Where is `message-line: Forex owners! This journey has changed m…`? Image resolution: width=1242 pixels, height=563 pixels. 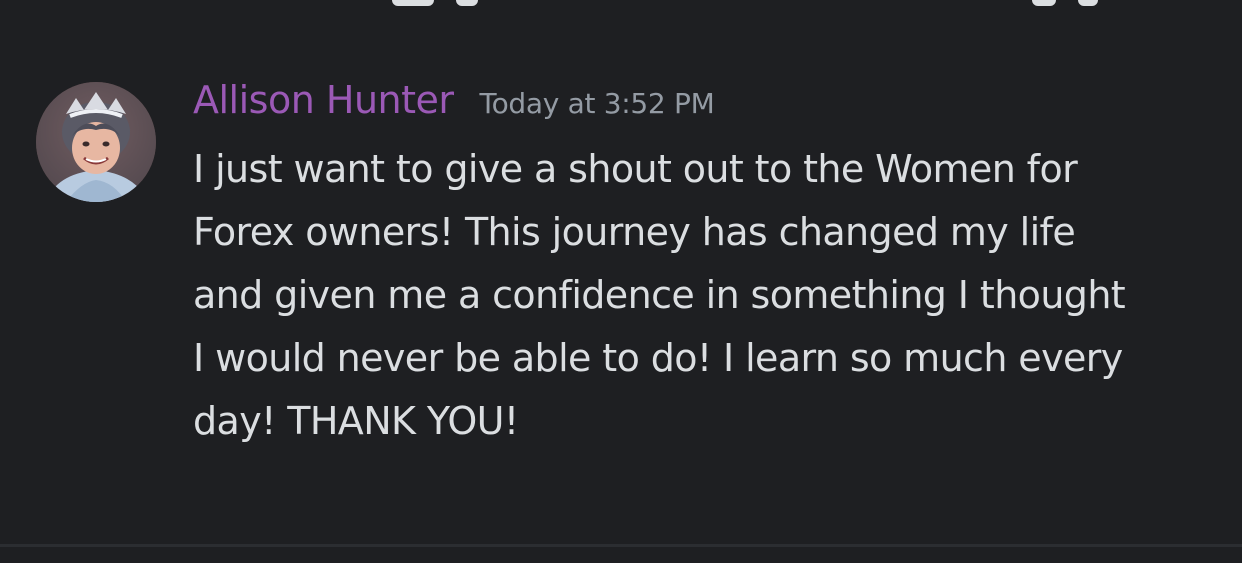
message-line: Forex owners! This journey has changed m… is located at coordinates (634, 232).